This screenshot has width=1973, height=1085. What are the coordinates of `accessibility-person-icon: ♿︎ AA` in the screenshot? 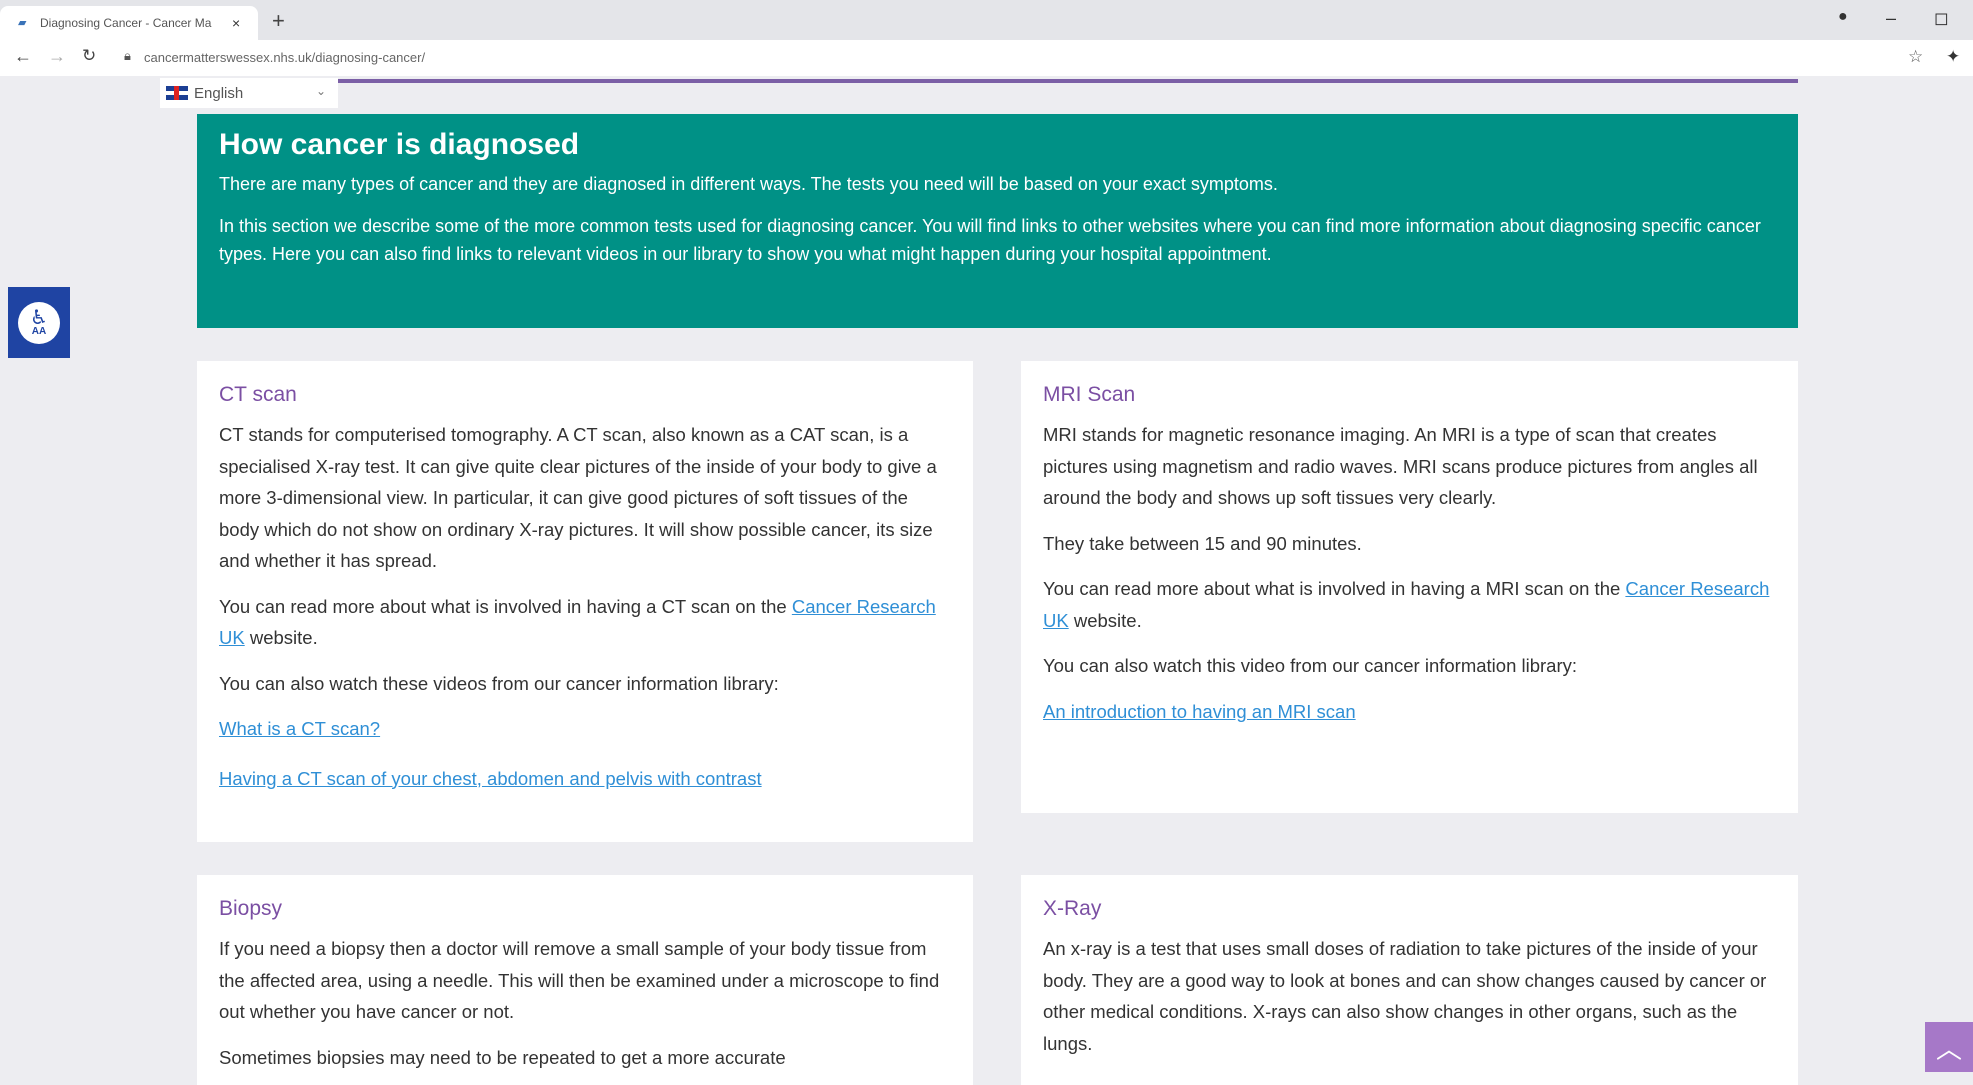 It's located at (39, 322).